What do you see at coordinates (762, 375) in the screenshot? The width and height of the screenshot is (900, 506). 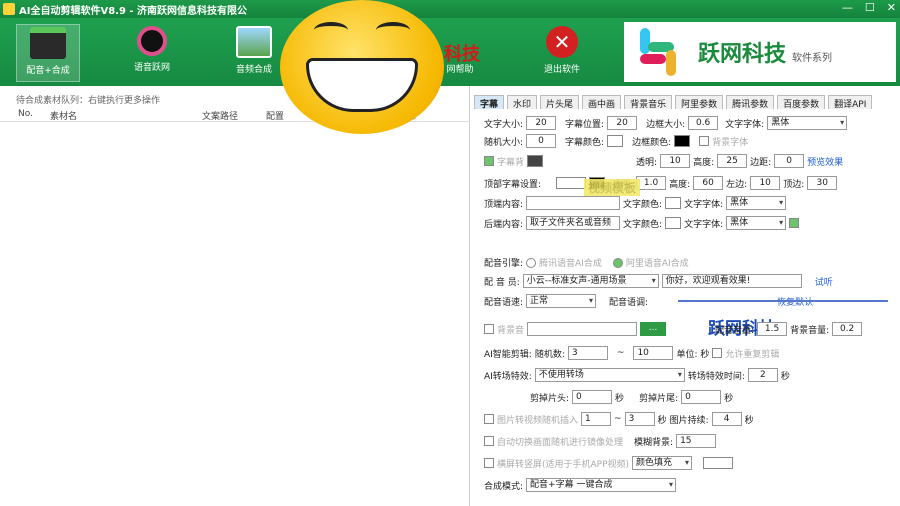 I see `trans-time-input: 2` at bounding box center [762, 375].